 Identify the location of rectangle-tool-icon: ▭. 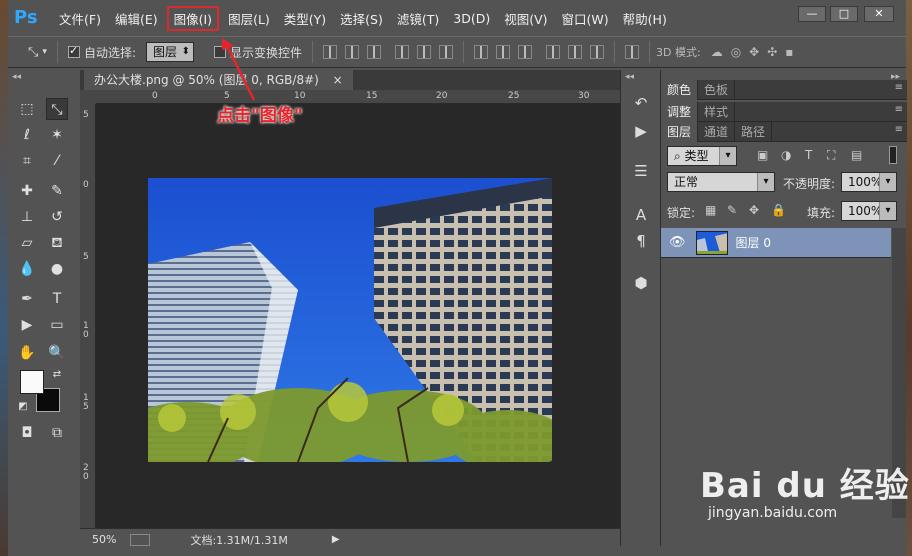
(57, 325).